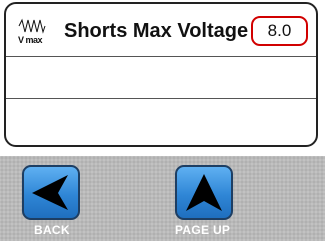 This screenshot has width=325, height=241. I want to click on page-up-button, so click(204, 192).